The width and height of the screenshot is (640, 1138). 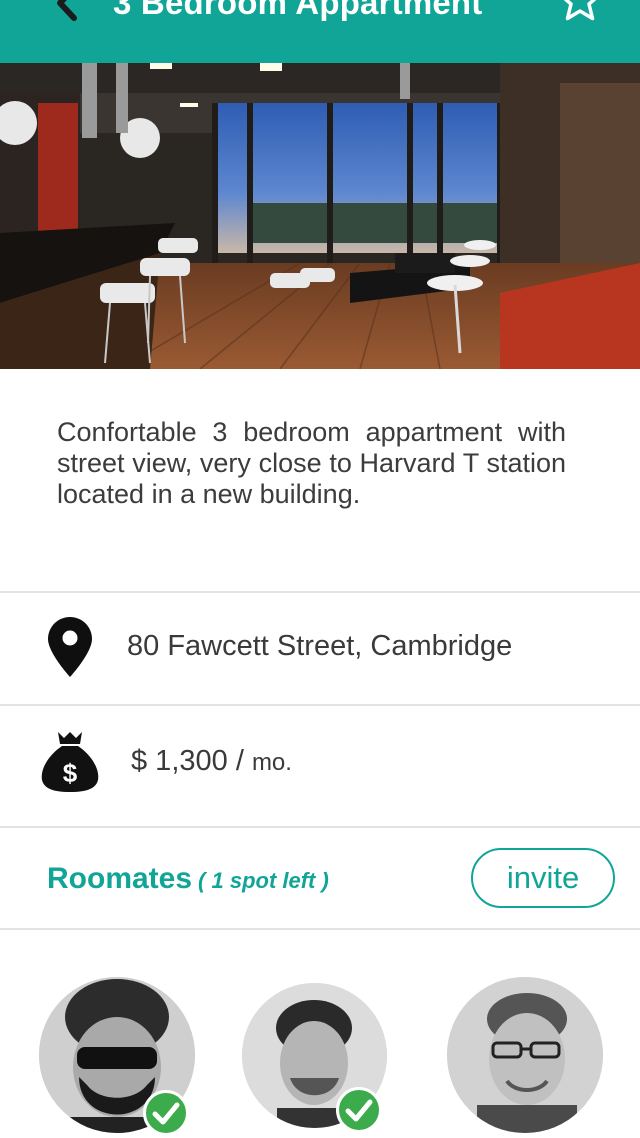 I want to click on page-title: 3 Bedroom Appartment, so click(x=298, y=10).